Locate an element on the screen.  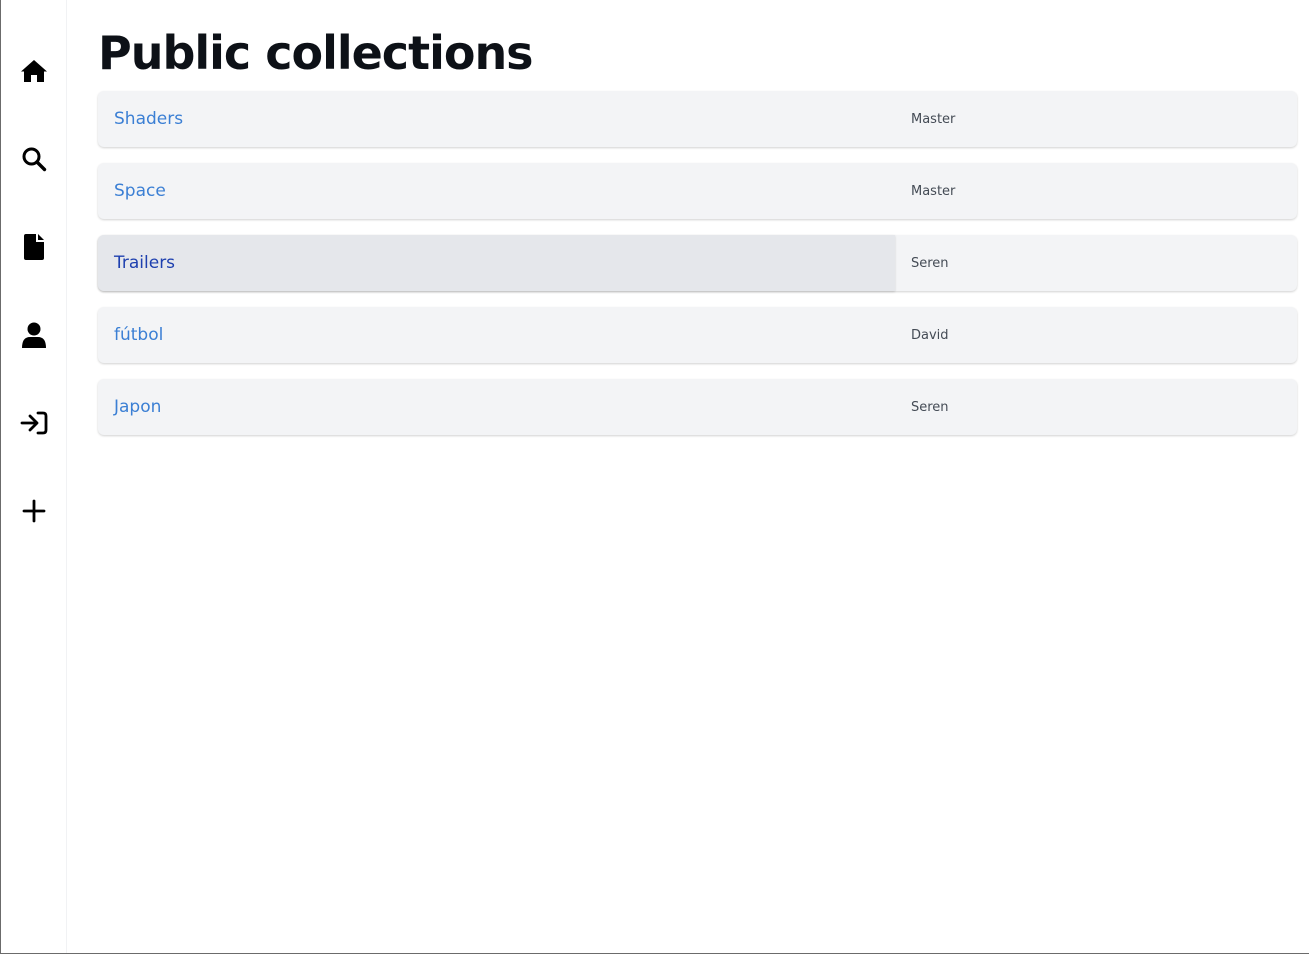
home-icon is located at coordinates (34, 71).